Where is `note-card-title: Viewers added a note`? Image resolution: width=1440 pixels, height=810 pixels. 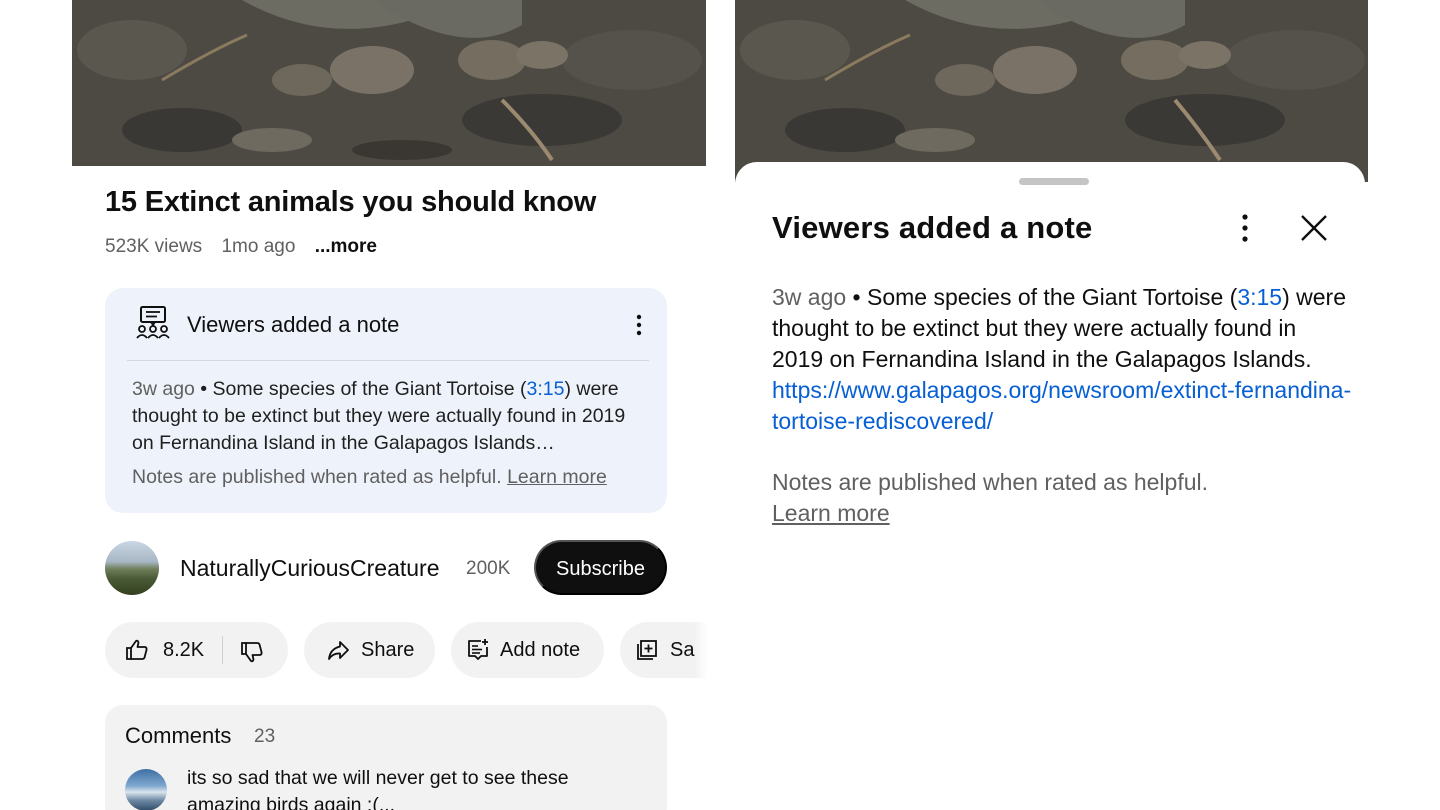 note-card-title: Viewers added a note is located at coordinates (293, 324).